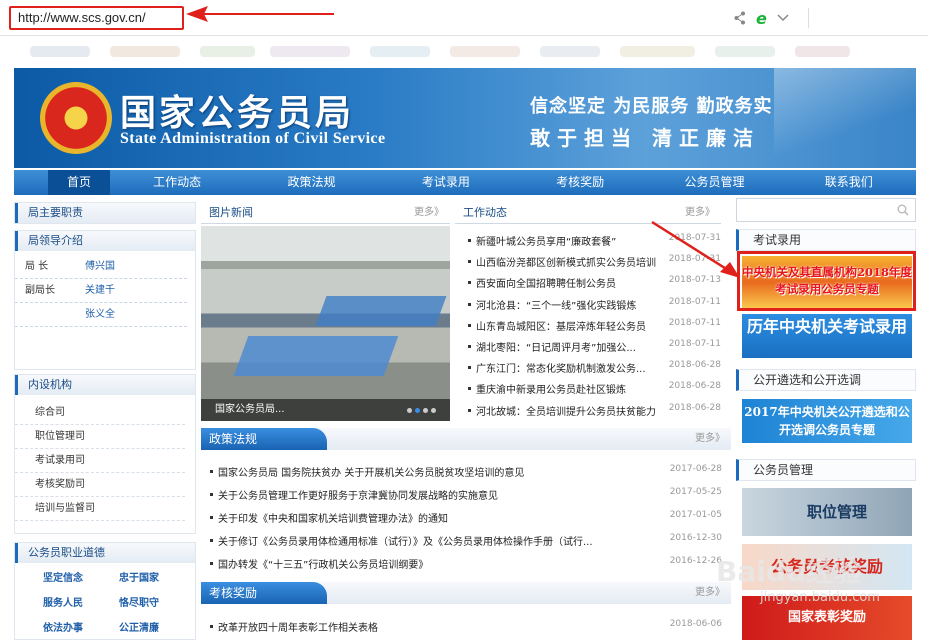  Describe the element at coordinates (81, 576) in the screenshot. I see `ethic-item: 坚定信念` at that location.